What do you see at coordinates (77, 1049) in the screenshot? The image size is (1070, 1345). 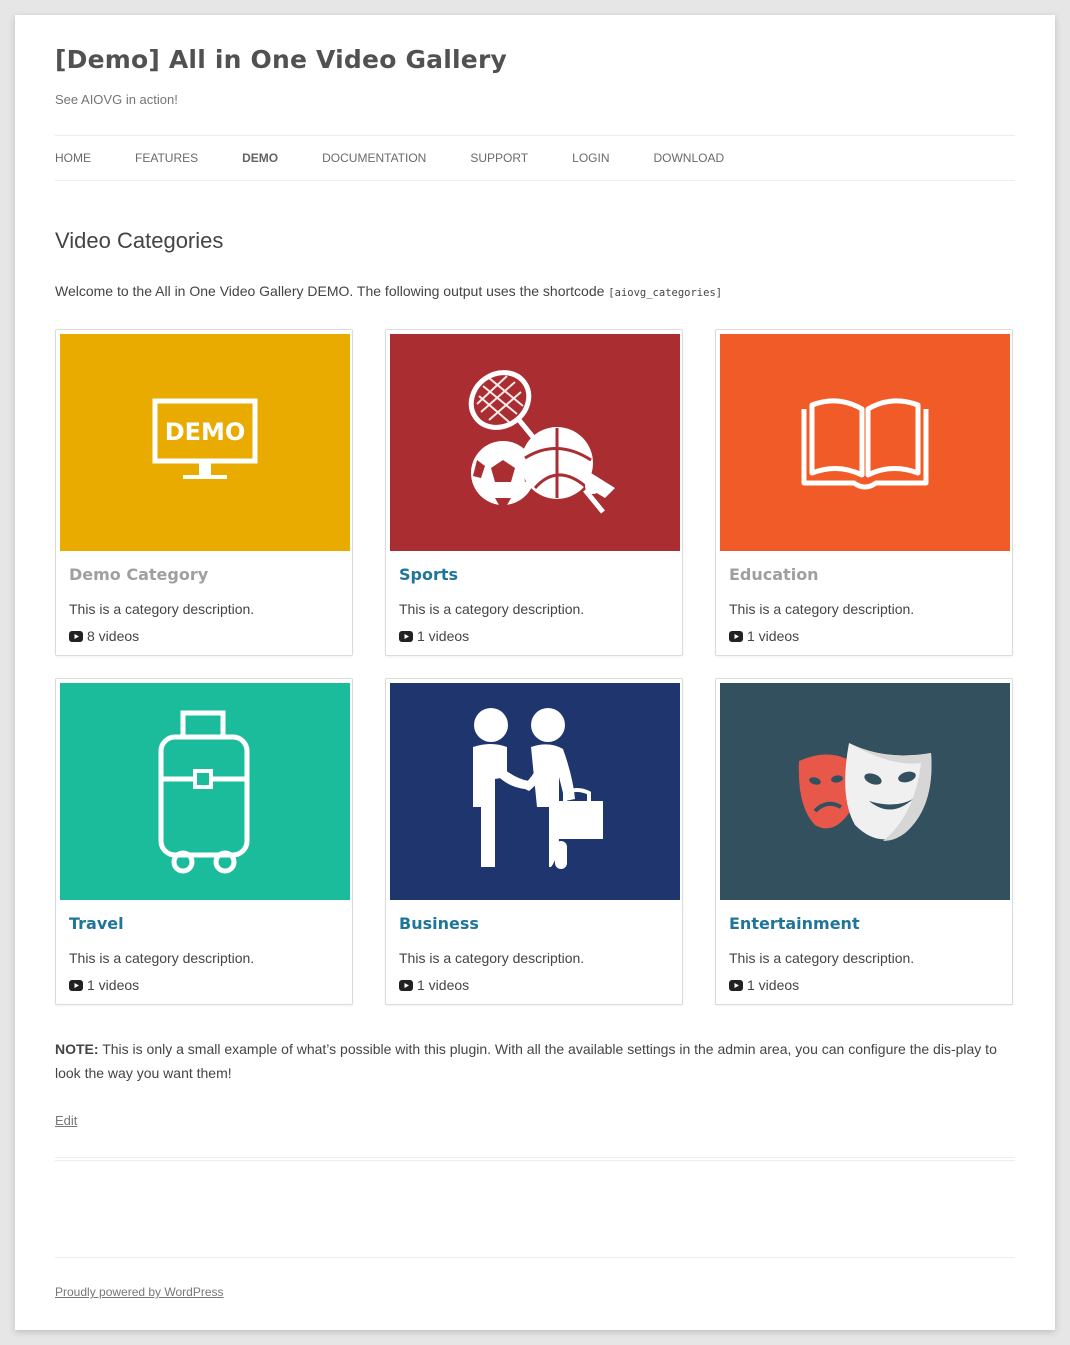 I see `note-label: NOTE:` at bounding box center [77, 1049].